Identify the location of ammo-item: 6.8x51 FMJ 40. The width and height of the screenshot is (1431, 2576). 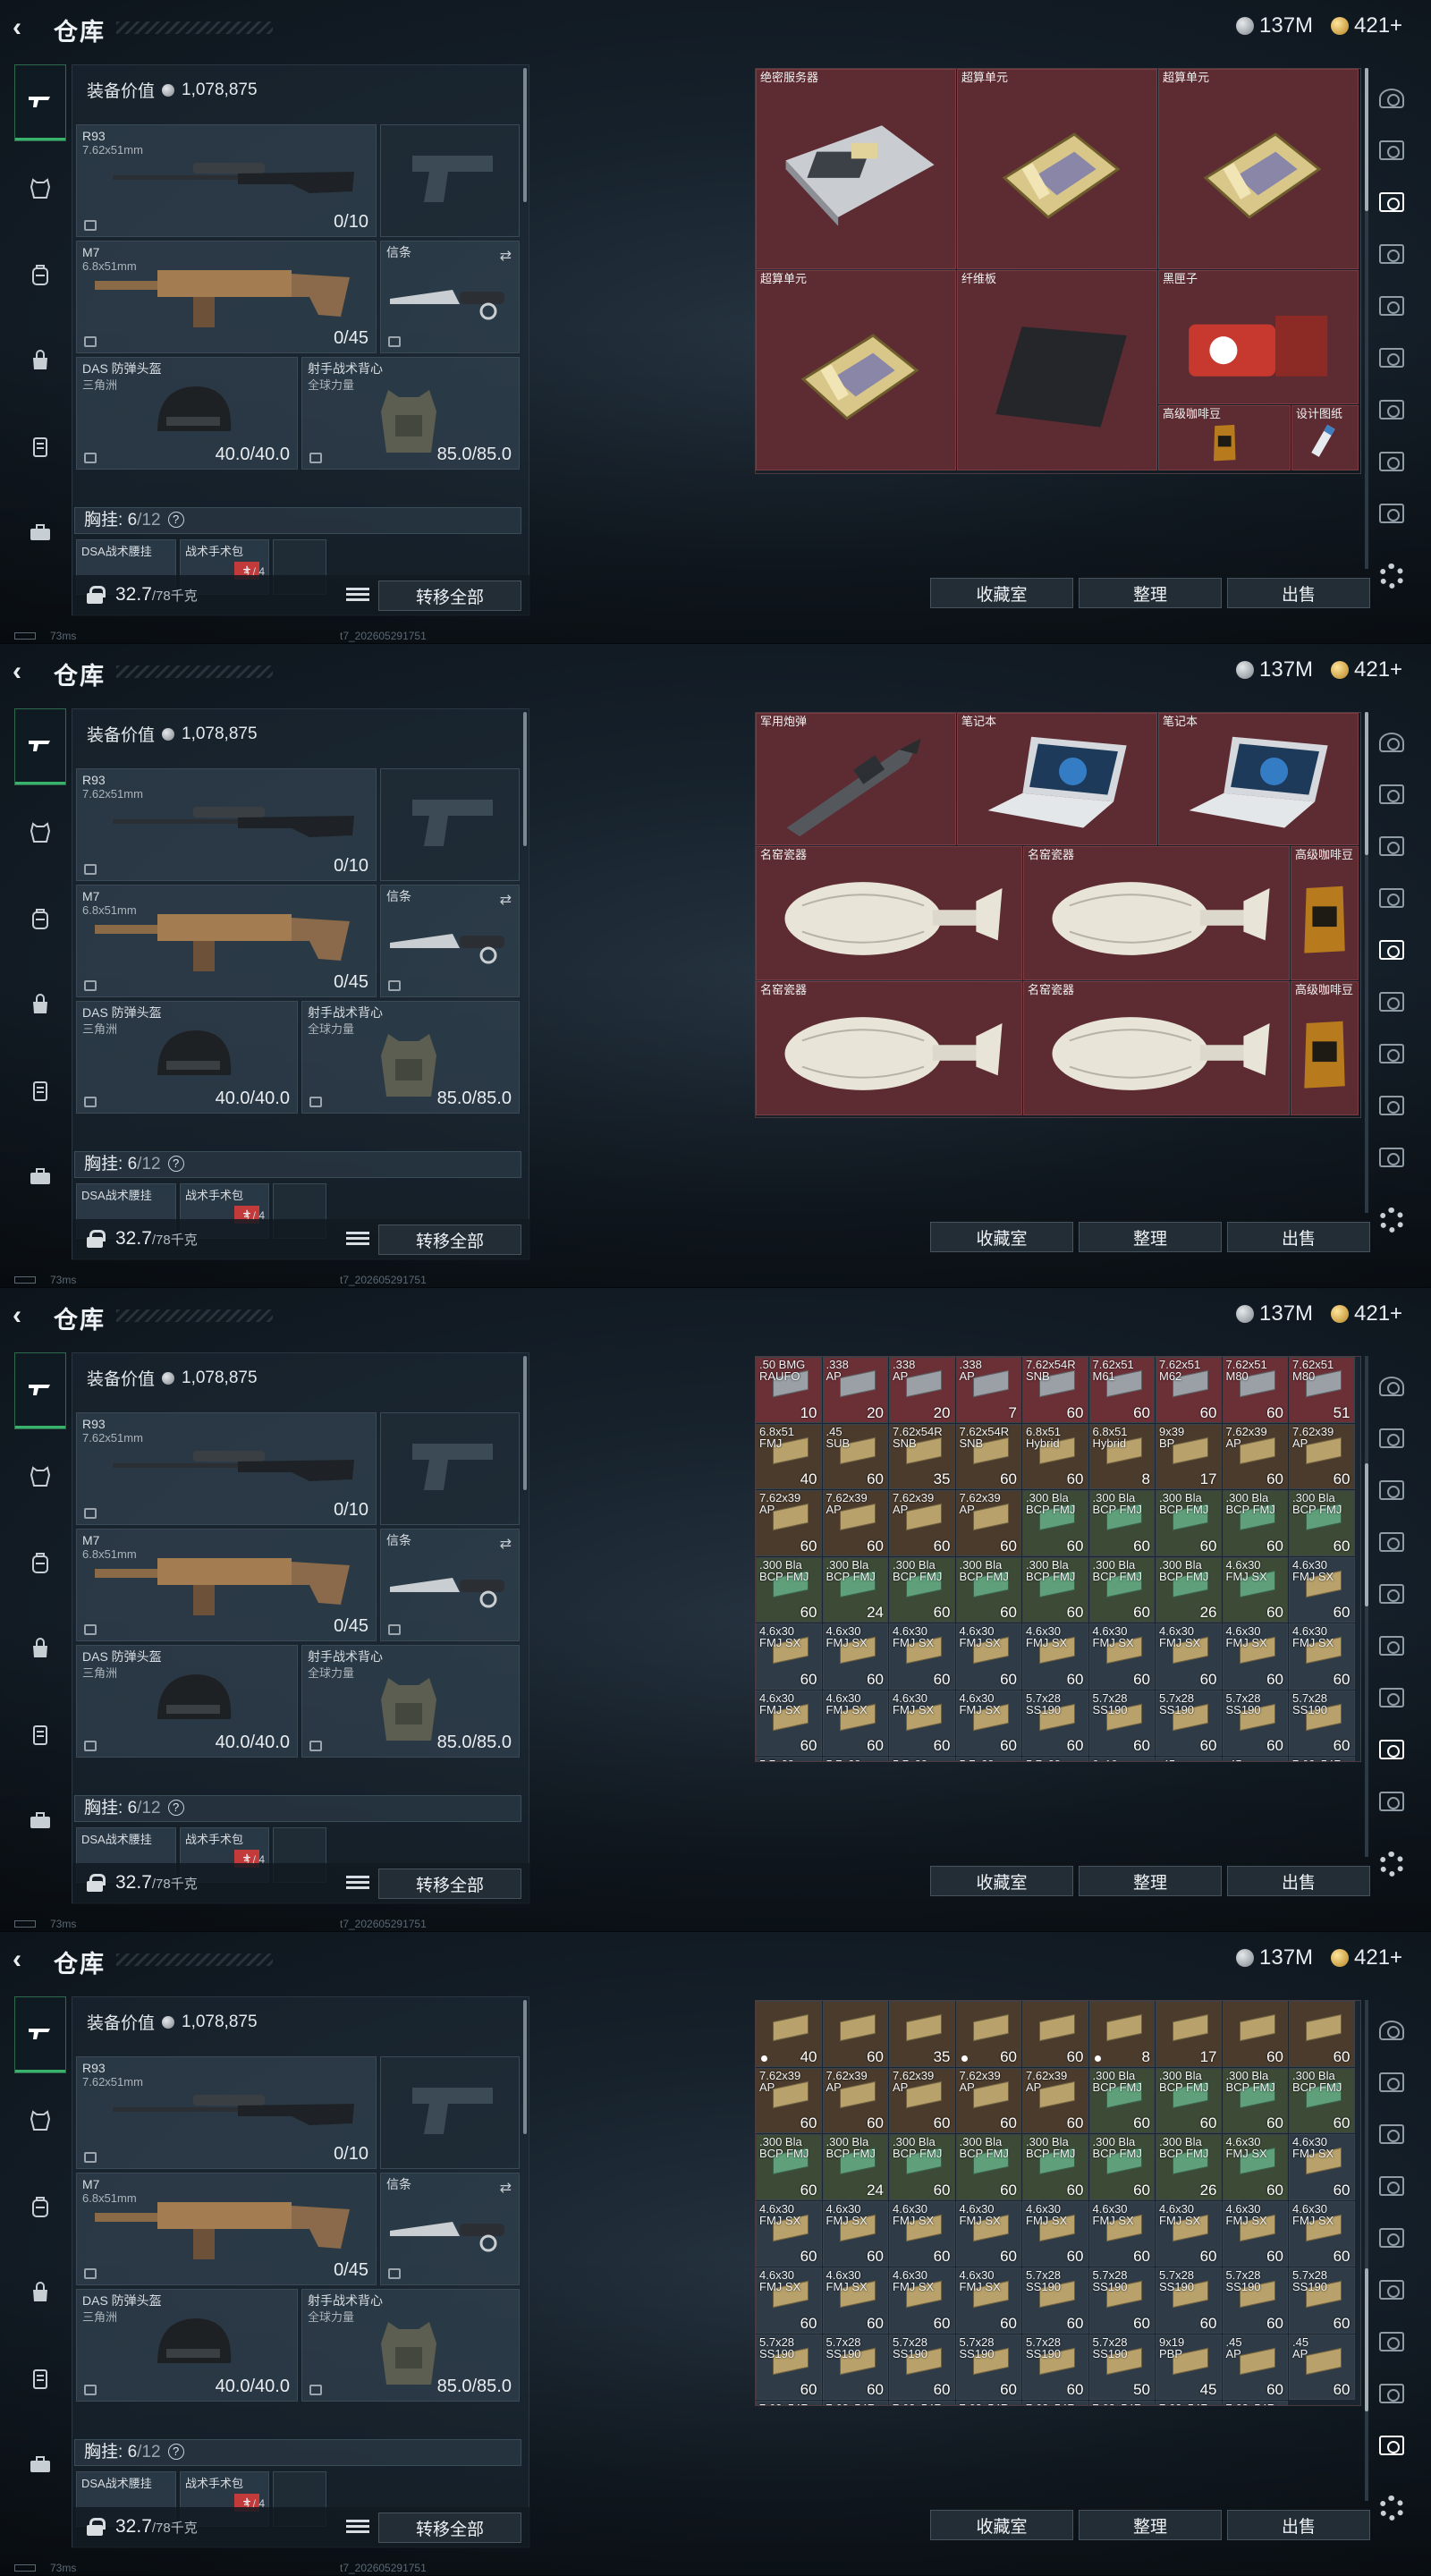
(789, 1456).